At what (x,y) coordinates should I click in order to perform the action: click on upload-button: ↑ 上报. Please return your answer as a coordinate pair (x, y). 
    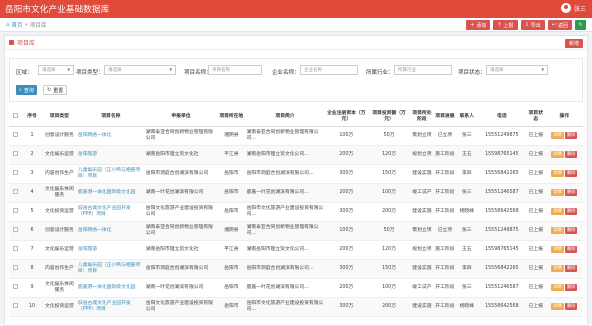
    Looking at the image, I should click on (505, 25).